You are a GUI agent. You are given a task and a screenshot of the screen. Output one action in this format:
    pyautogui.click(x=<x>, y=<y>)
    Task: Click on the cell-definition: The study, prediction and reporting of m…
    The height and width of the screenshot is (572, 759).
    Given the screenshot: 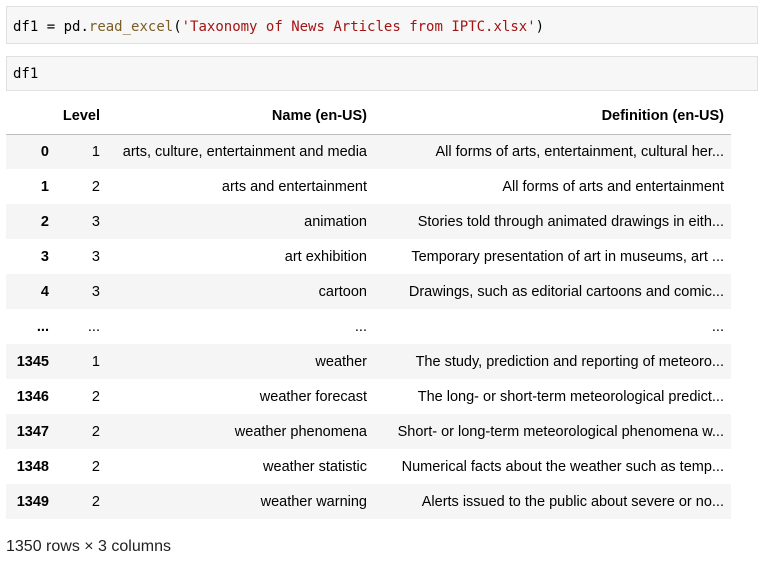 What is the action you would take?
    pyautogui.click(x=569, y=361)
    